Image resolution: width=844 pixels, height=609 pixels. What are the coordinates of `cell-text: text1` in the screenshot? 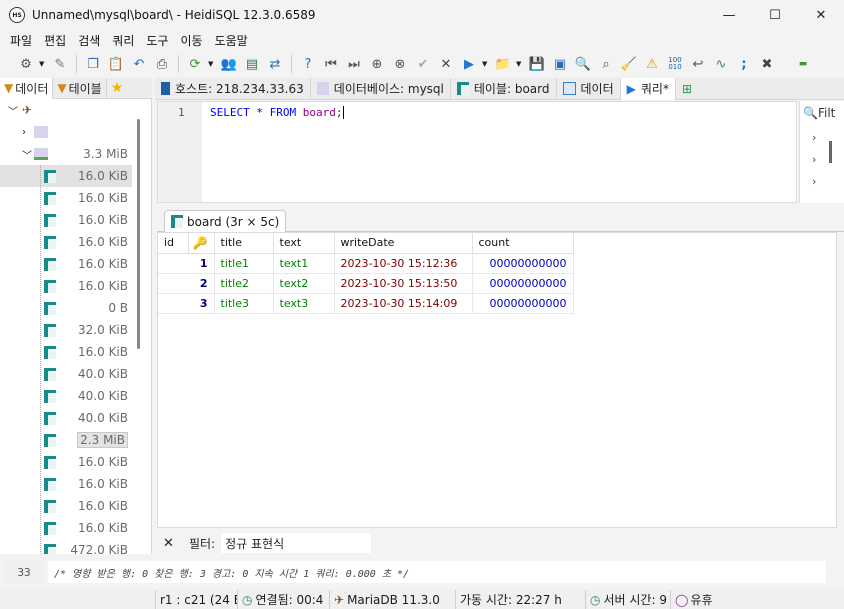 It's located at (304, 263).